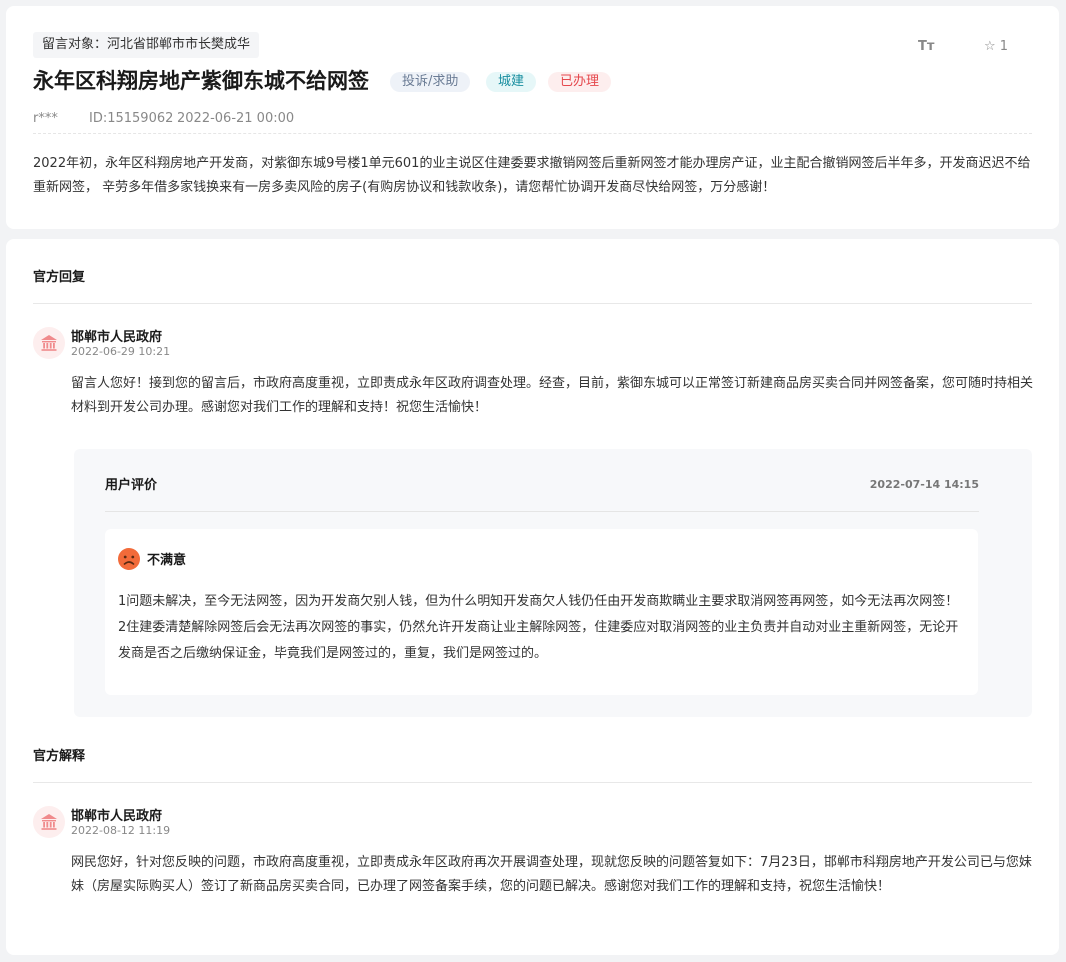 The width and height of the screenshot is (1066, 962). What do you see at coordinates (990, 46) in the screenshot?
I see `star-icon: ☆` at bounding box center [990, 46].